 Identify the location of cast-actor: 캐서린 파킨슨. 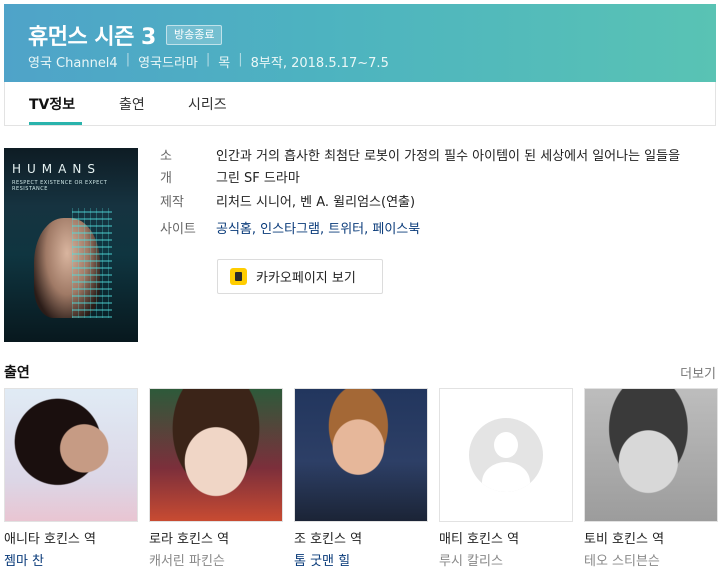
(187, 561).